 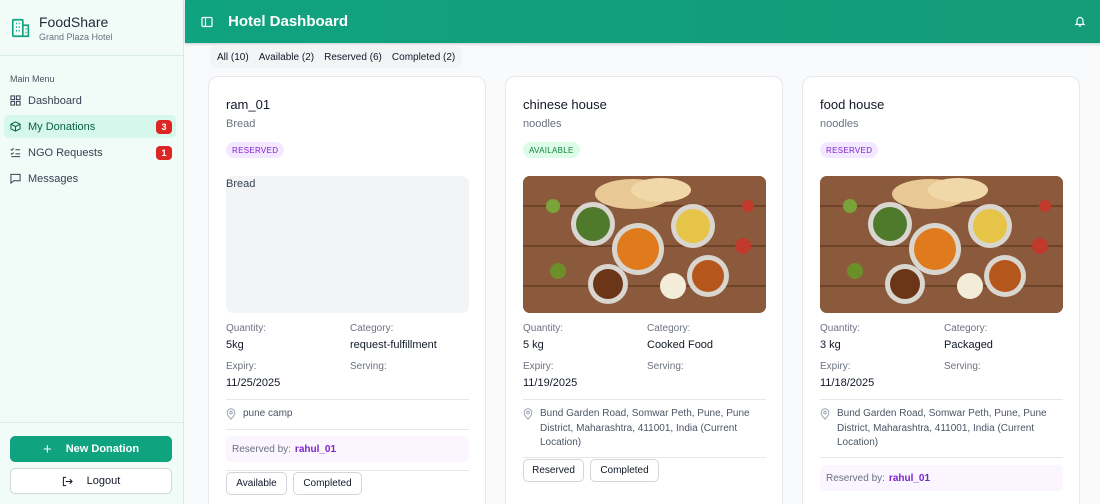 What do you see at coordinates (32, 79) in the screenshot?
I see `menu-title: Main Menu` at bounding box center [32, 79].